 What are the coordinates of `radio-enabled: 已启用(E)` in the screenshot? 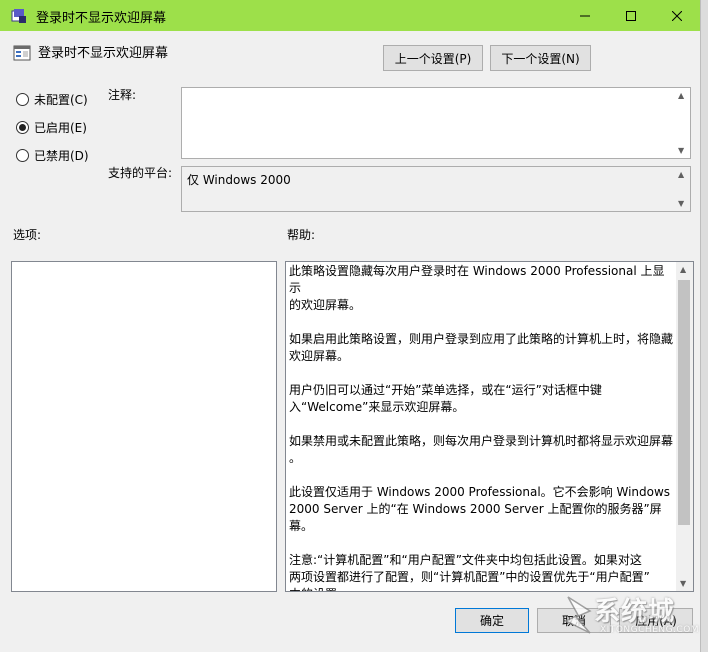 It's located at (51, 127).